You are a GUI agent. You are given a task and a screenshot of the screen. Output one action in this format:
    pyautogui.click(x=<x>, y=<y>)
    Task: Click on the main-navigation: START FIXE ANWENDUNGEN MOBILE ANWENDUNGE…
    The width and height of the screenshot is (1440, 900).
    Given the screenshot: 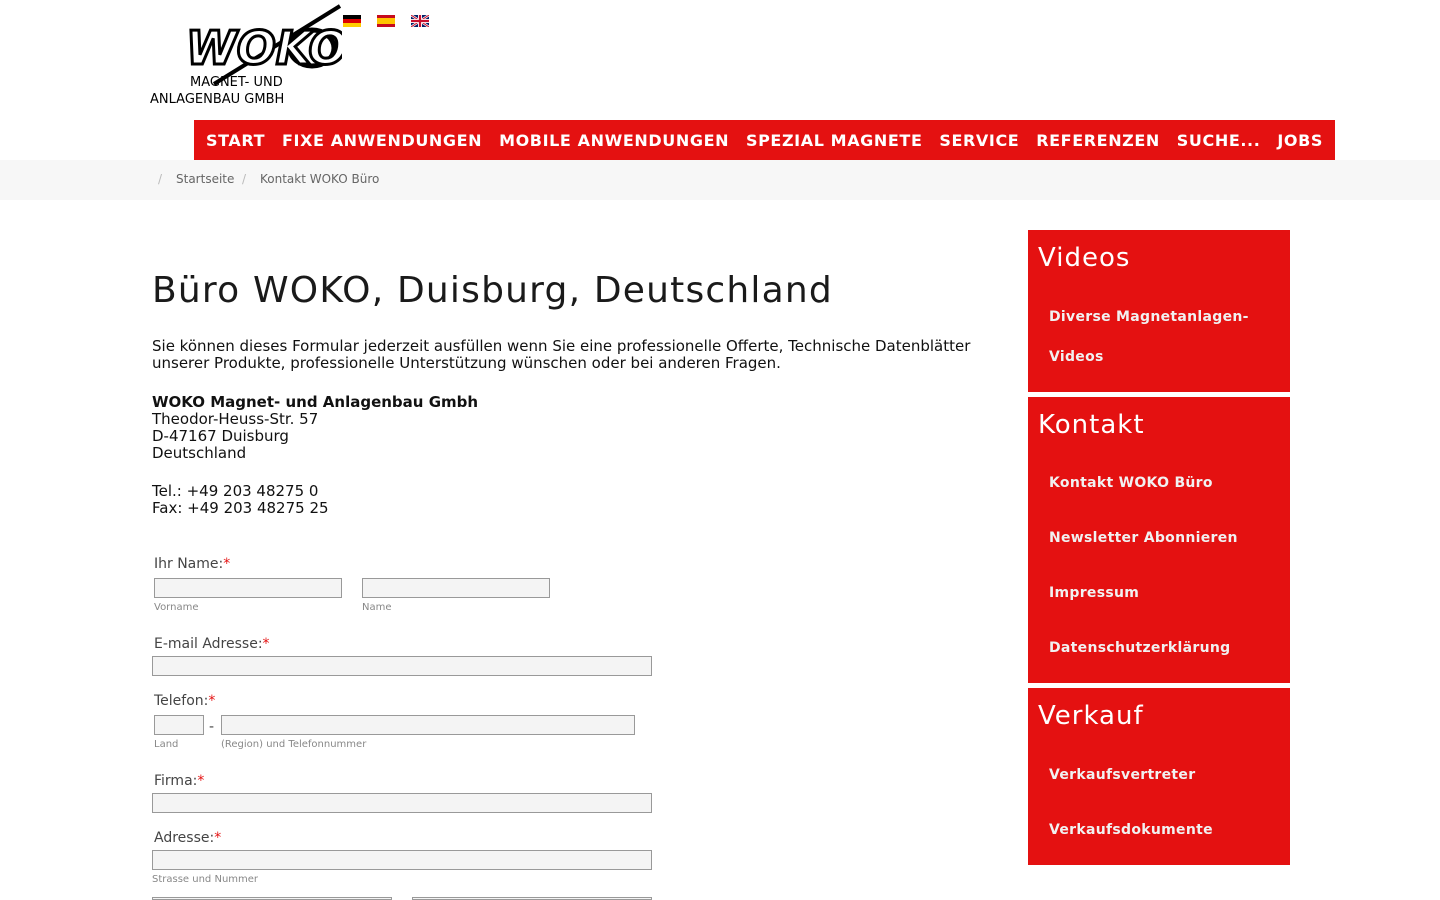 What is the action you would take?
    pyautogui.click(x=764, y=140)
    